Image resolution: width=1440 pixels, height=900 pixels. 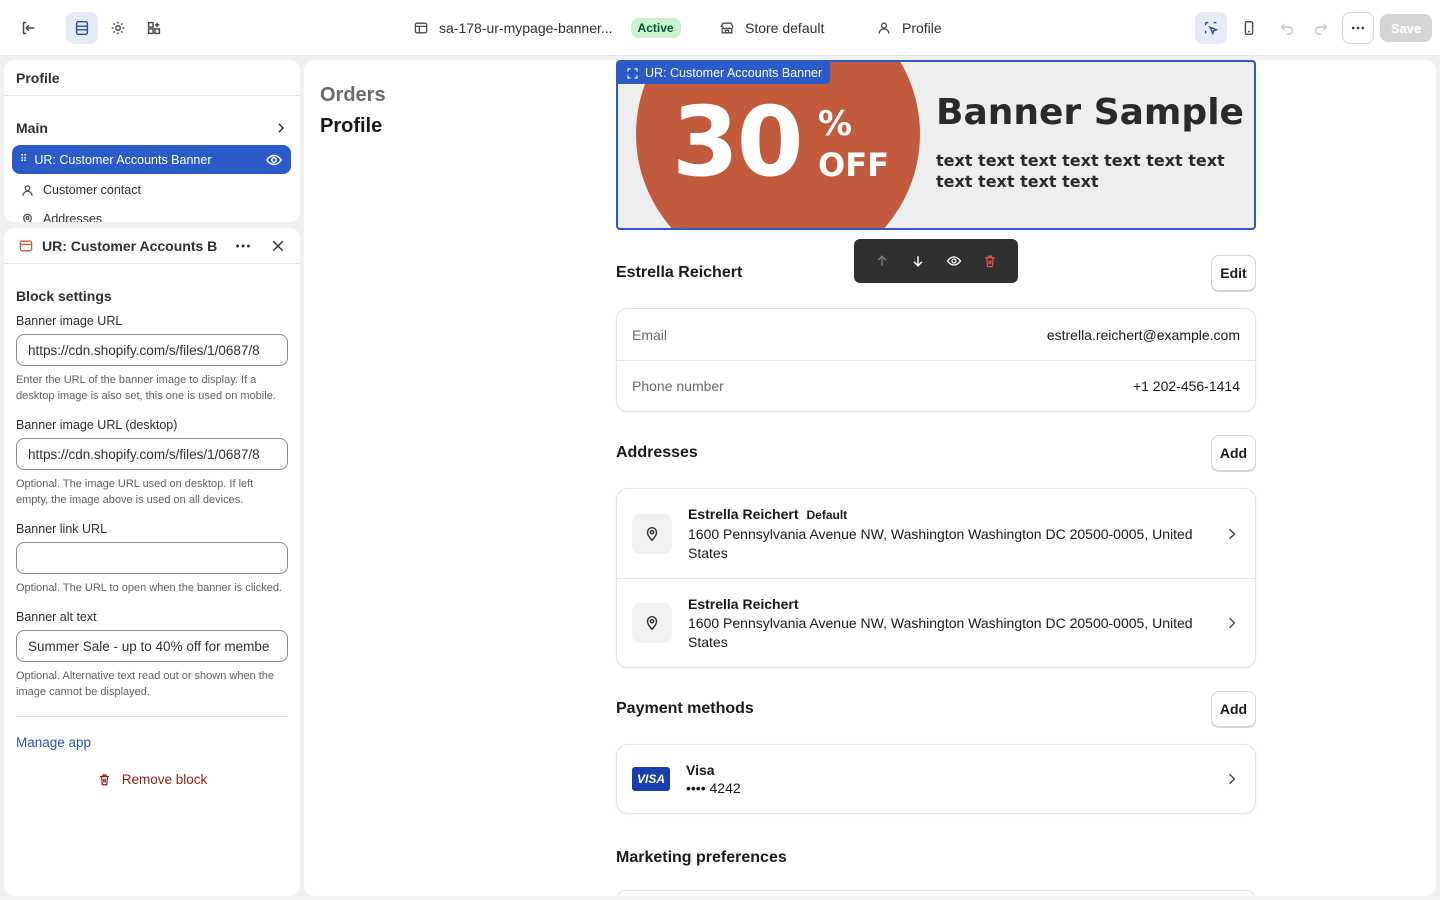 What do you see at coordinates (835, 124) in the screenshot?
I see `banner-percent: %` at bounding box center [835, 124].